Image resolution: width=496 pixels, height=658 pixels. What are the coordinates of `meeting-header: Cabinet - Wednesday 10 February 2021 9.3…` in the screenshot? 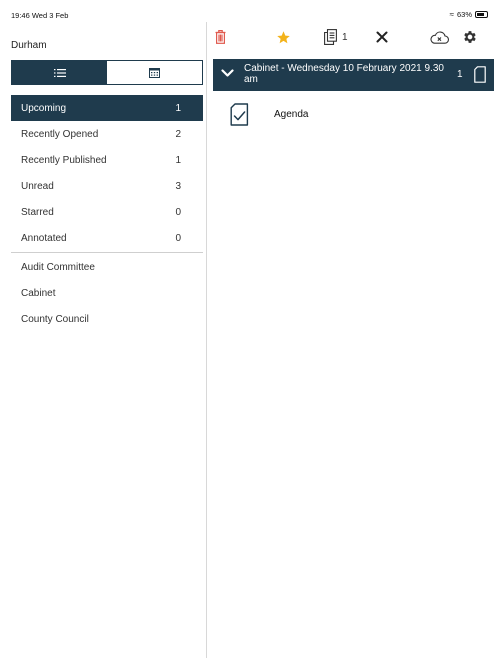 It's located at (353, 75).